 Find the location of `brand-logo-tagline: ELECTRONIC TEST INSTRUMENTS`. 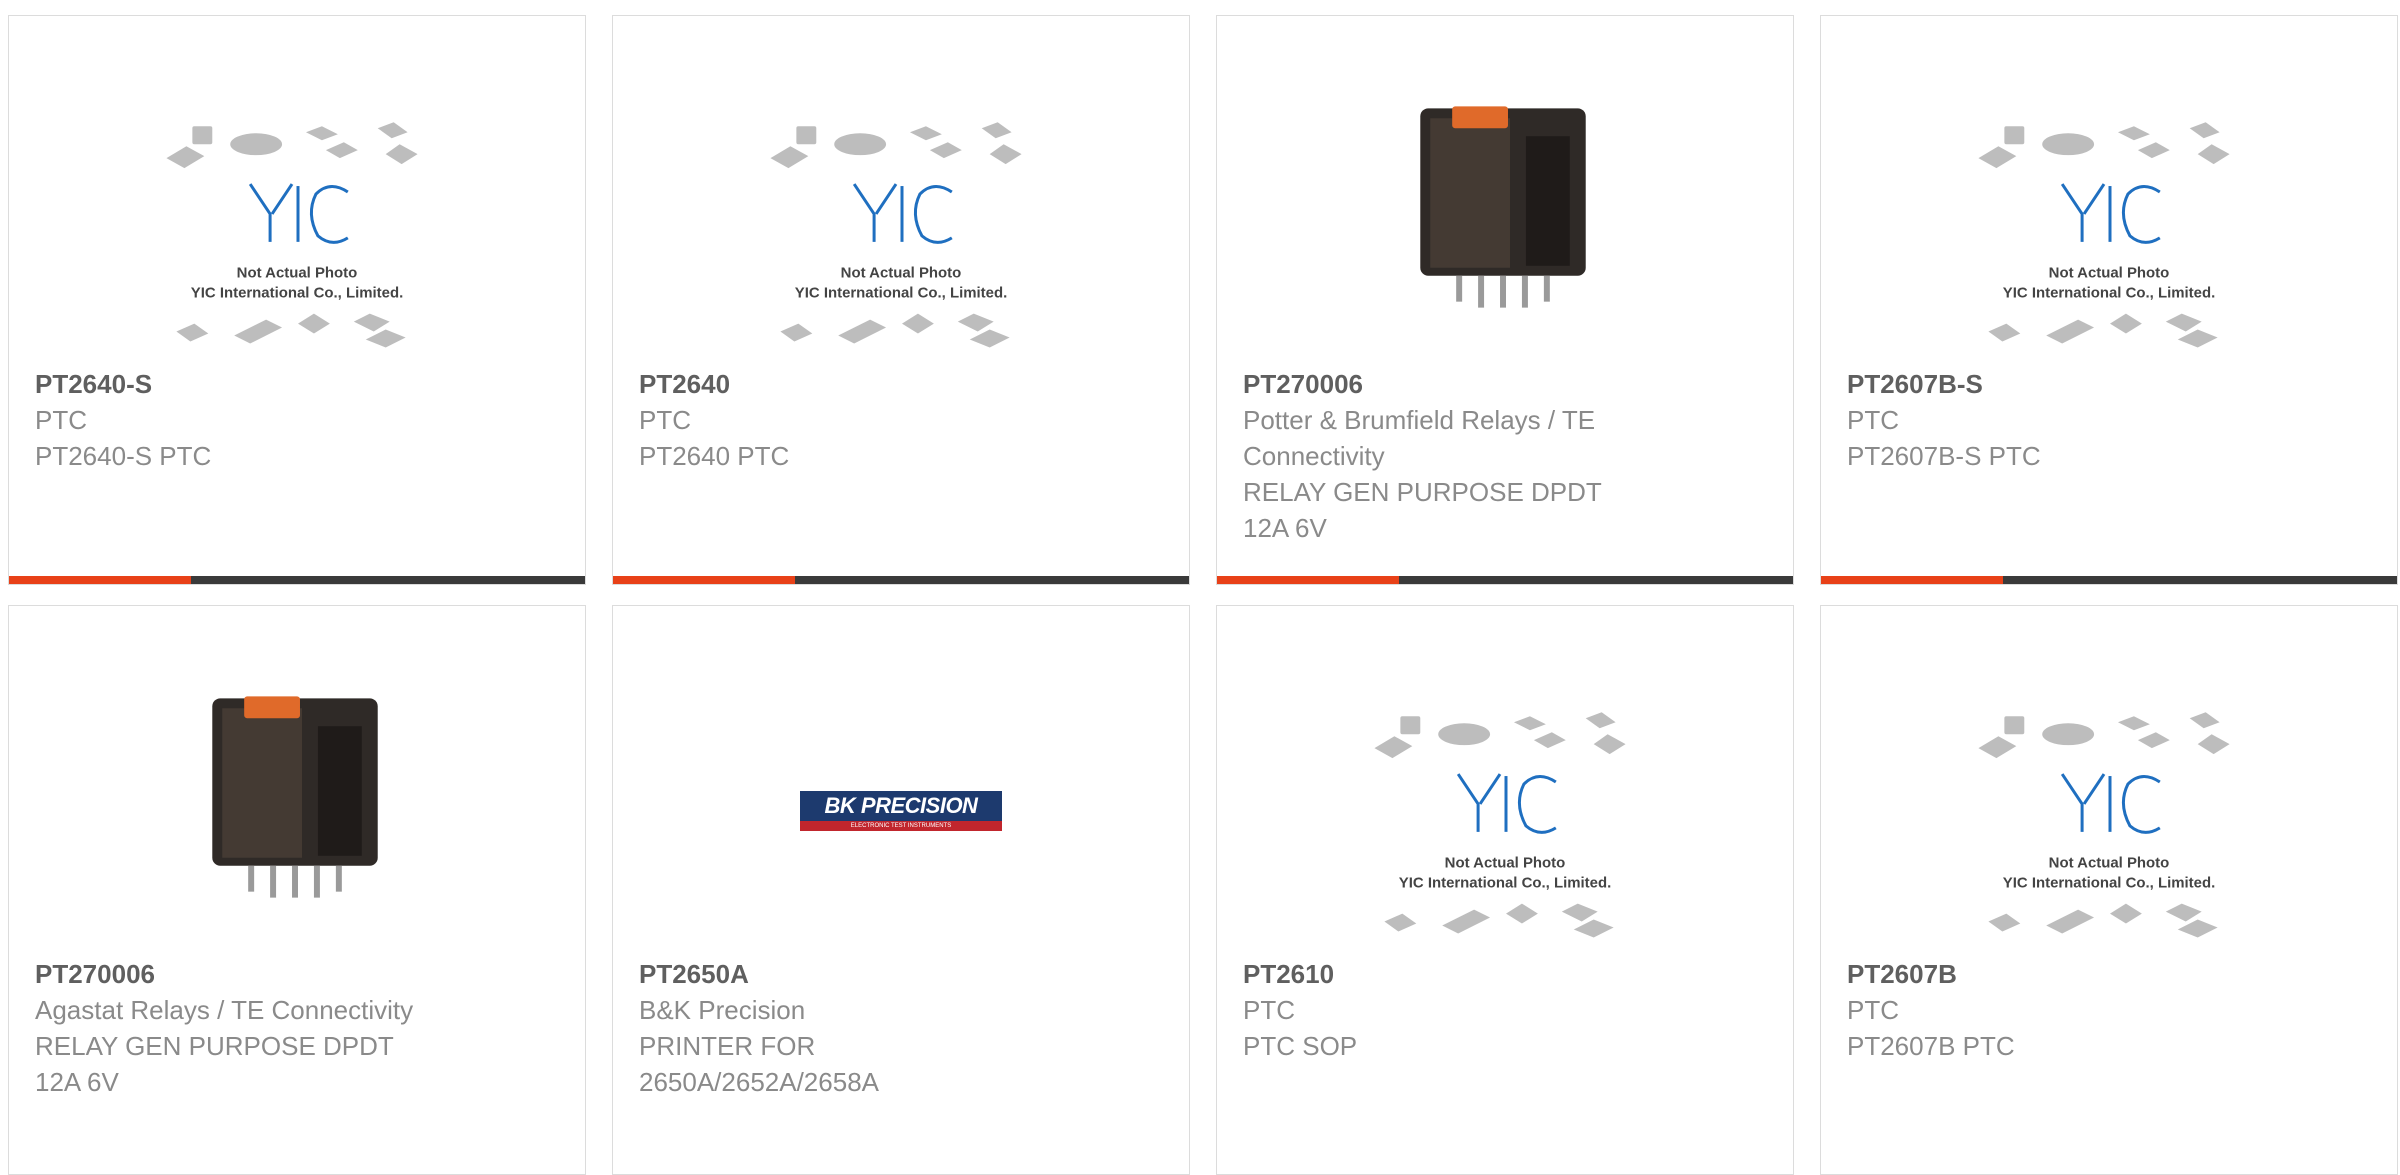

brand-logo-tagline: ELECTRONIC TEST INSTRUMENTS is located at coordinates (901, 826).